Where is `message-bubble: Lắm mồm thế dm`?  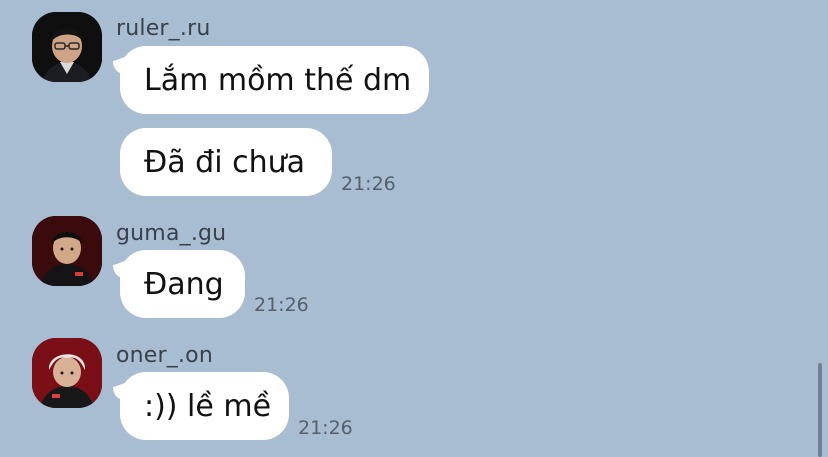 message-bubble: Lắm mồm thế dm is located at coordinates (274, 80).